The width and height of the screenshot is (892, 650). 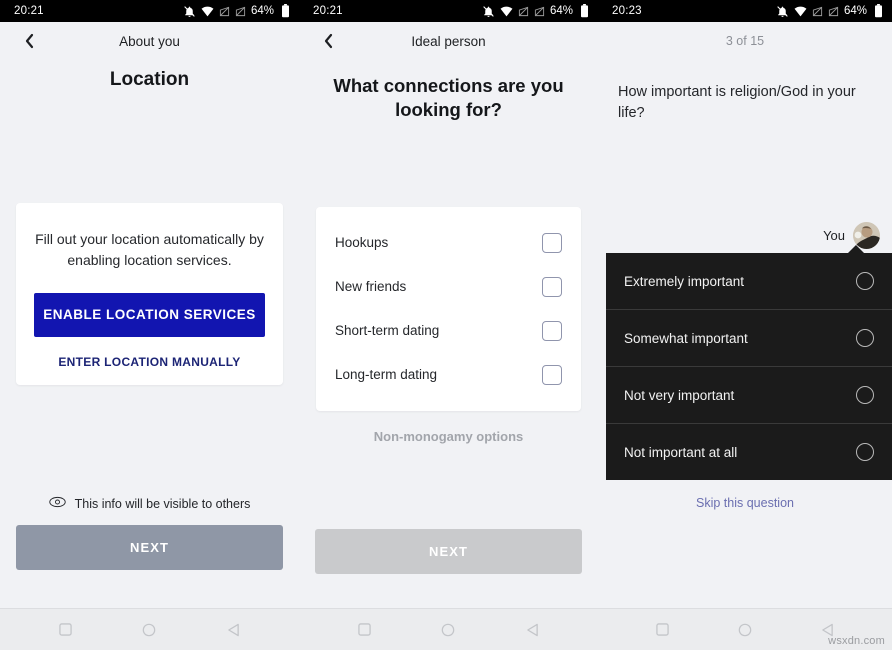 I want to click on app-header: About you, so click(x=149, y=41).